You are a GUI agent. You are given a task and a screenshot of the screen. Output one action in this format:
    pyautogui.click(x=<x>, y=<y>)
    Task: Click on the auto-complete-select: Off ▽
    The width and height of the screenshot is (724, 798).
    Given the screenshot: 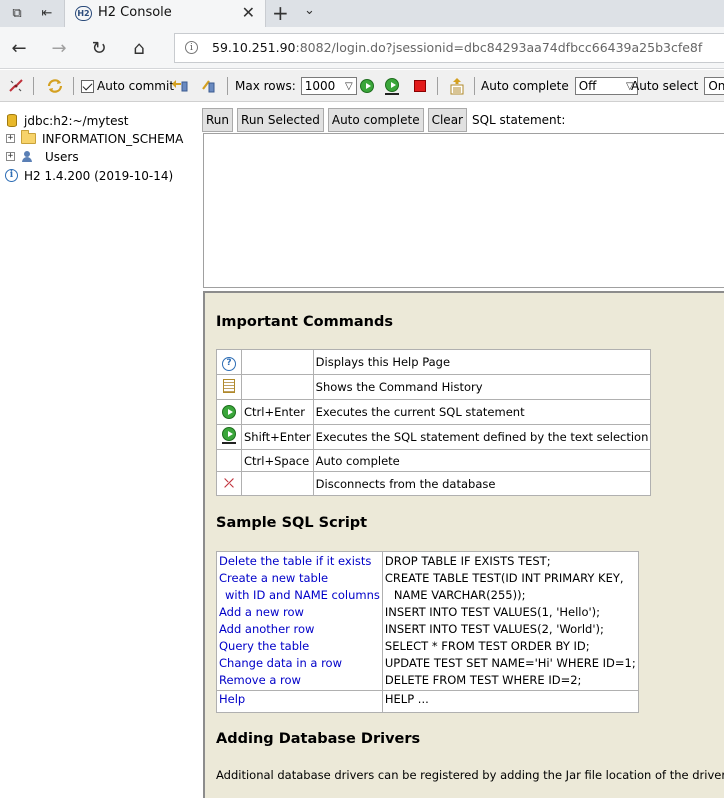 What is the action you would take?
    pyautogui.click(x=606, y=86)
    